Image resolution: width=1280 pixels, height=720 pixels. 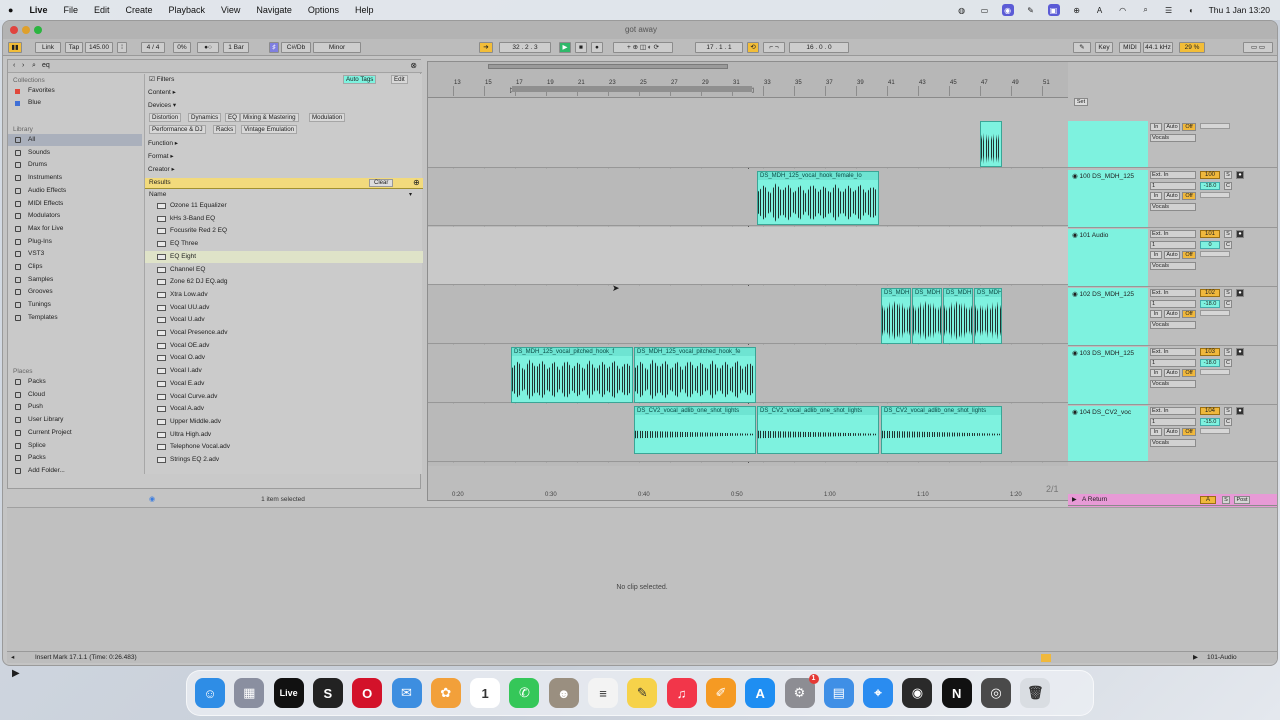 I want to click on name-column-header: Name, so click(x=157, y=194).